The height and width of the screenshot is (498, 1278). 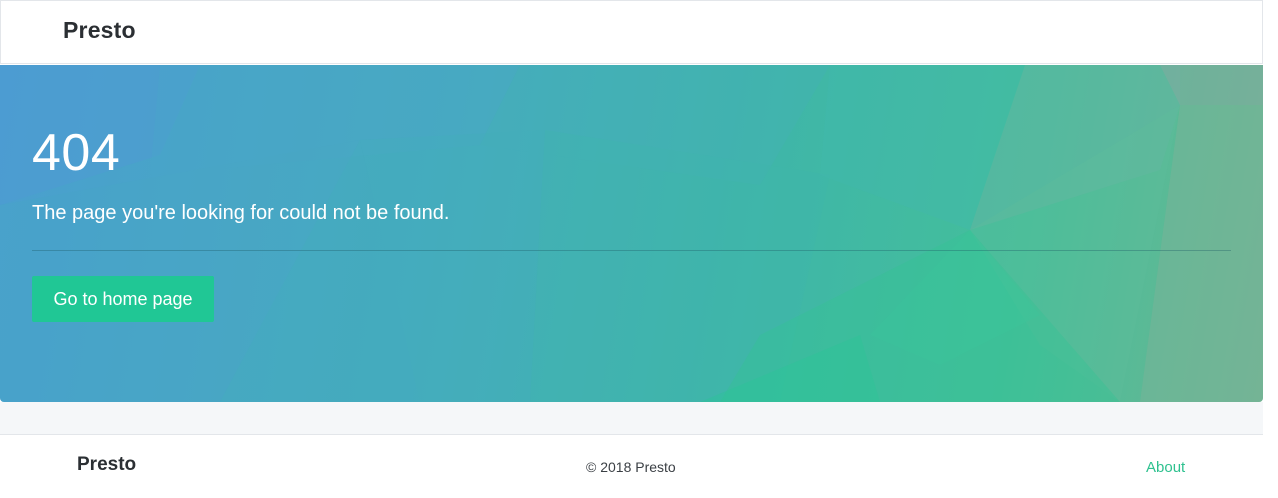 I want to click on error-code-heading: 404, so click(x=76, y=153).